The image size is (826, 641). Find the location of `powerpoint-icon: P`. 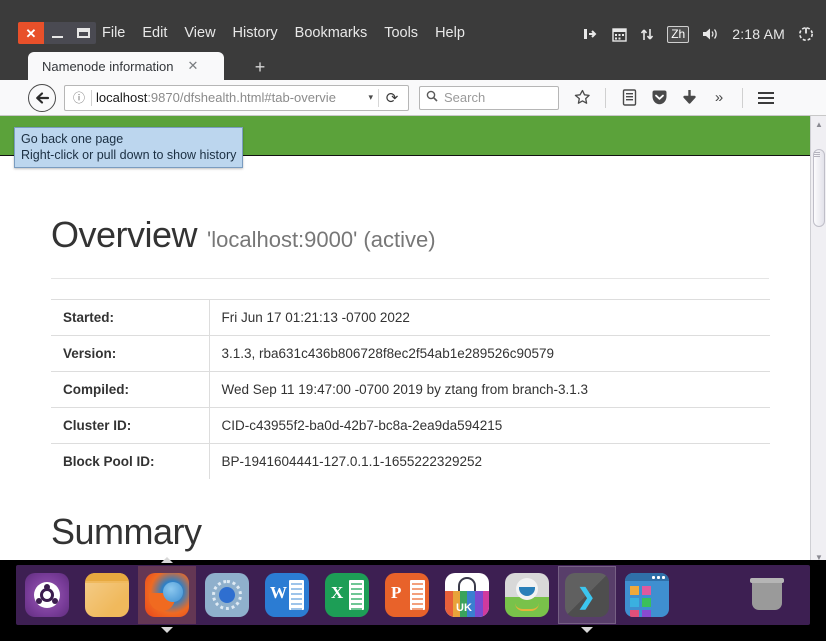

powerpoint-icon: P is located at coordinates (407, 595).